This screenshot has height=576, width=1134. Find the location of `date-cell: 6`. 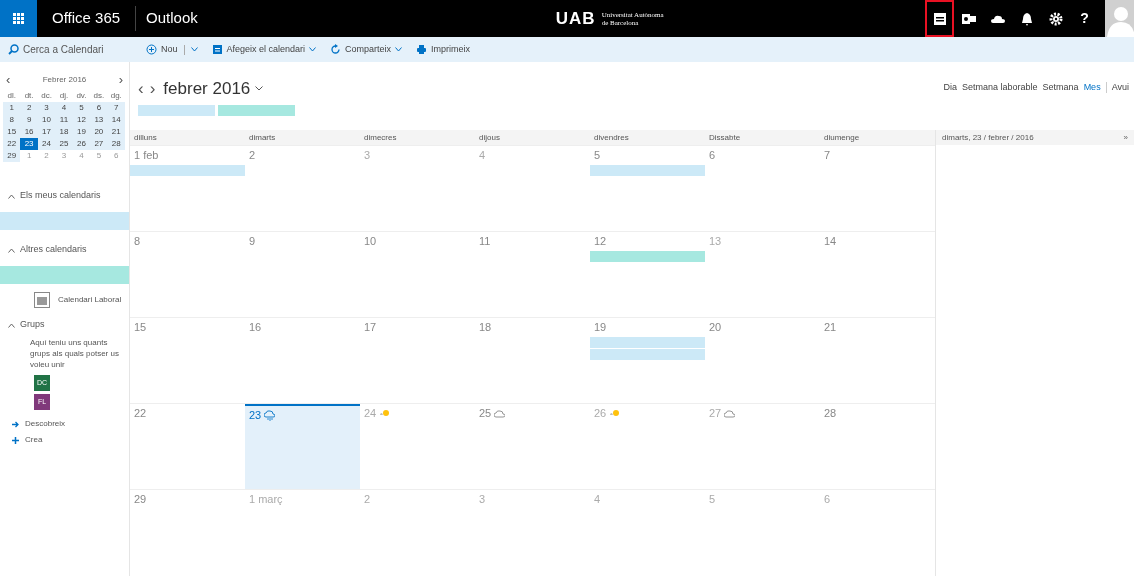

date-cell: 6 is located at coordinates (99, 108).